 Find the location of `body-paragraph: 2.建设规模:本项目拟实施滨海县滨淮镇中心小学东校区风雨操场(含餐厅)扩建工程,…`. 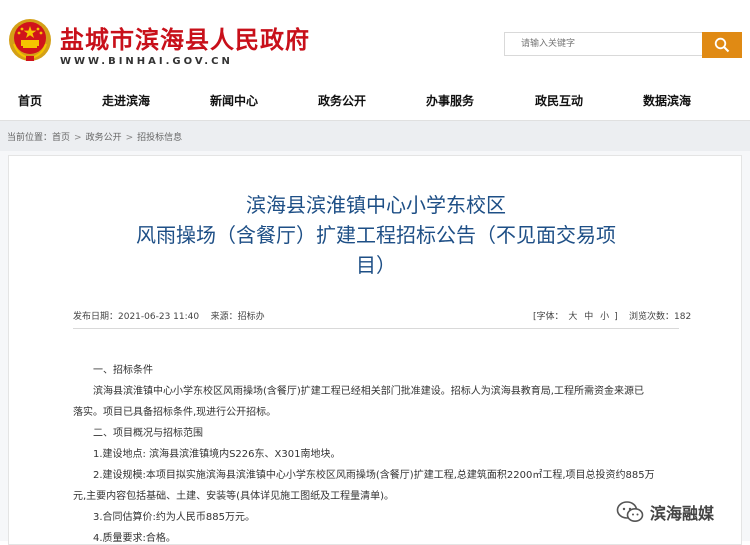

body-paragraph: 2.建设规模:本项目拟实施滨海县滨淮镇中心小学东校区风雨操场(含餐厅)扩建工程,… is located at coordinates (374, 475).